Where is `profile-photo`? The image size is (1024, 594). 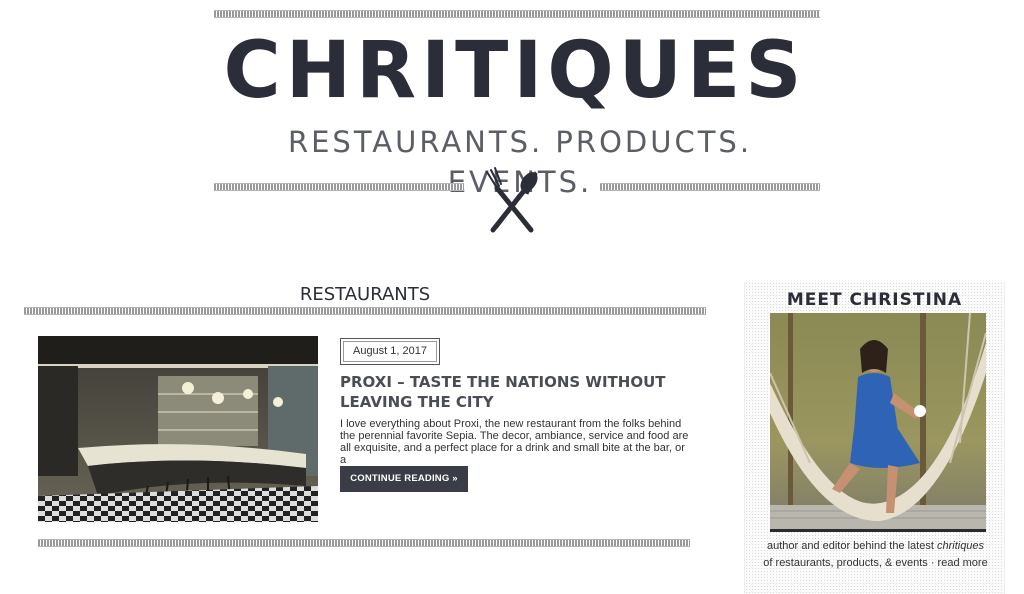 profile-photo is located at coordinates (878, 421).